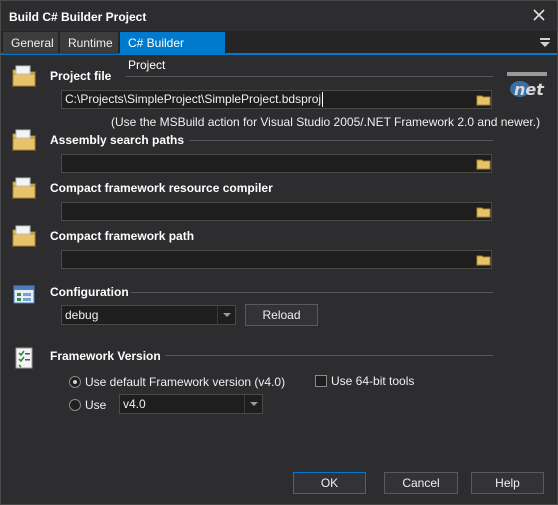 This screenshot has width=558, height=505. I want to click on cancel-button: Cancel, so click(421, 483).